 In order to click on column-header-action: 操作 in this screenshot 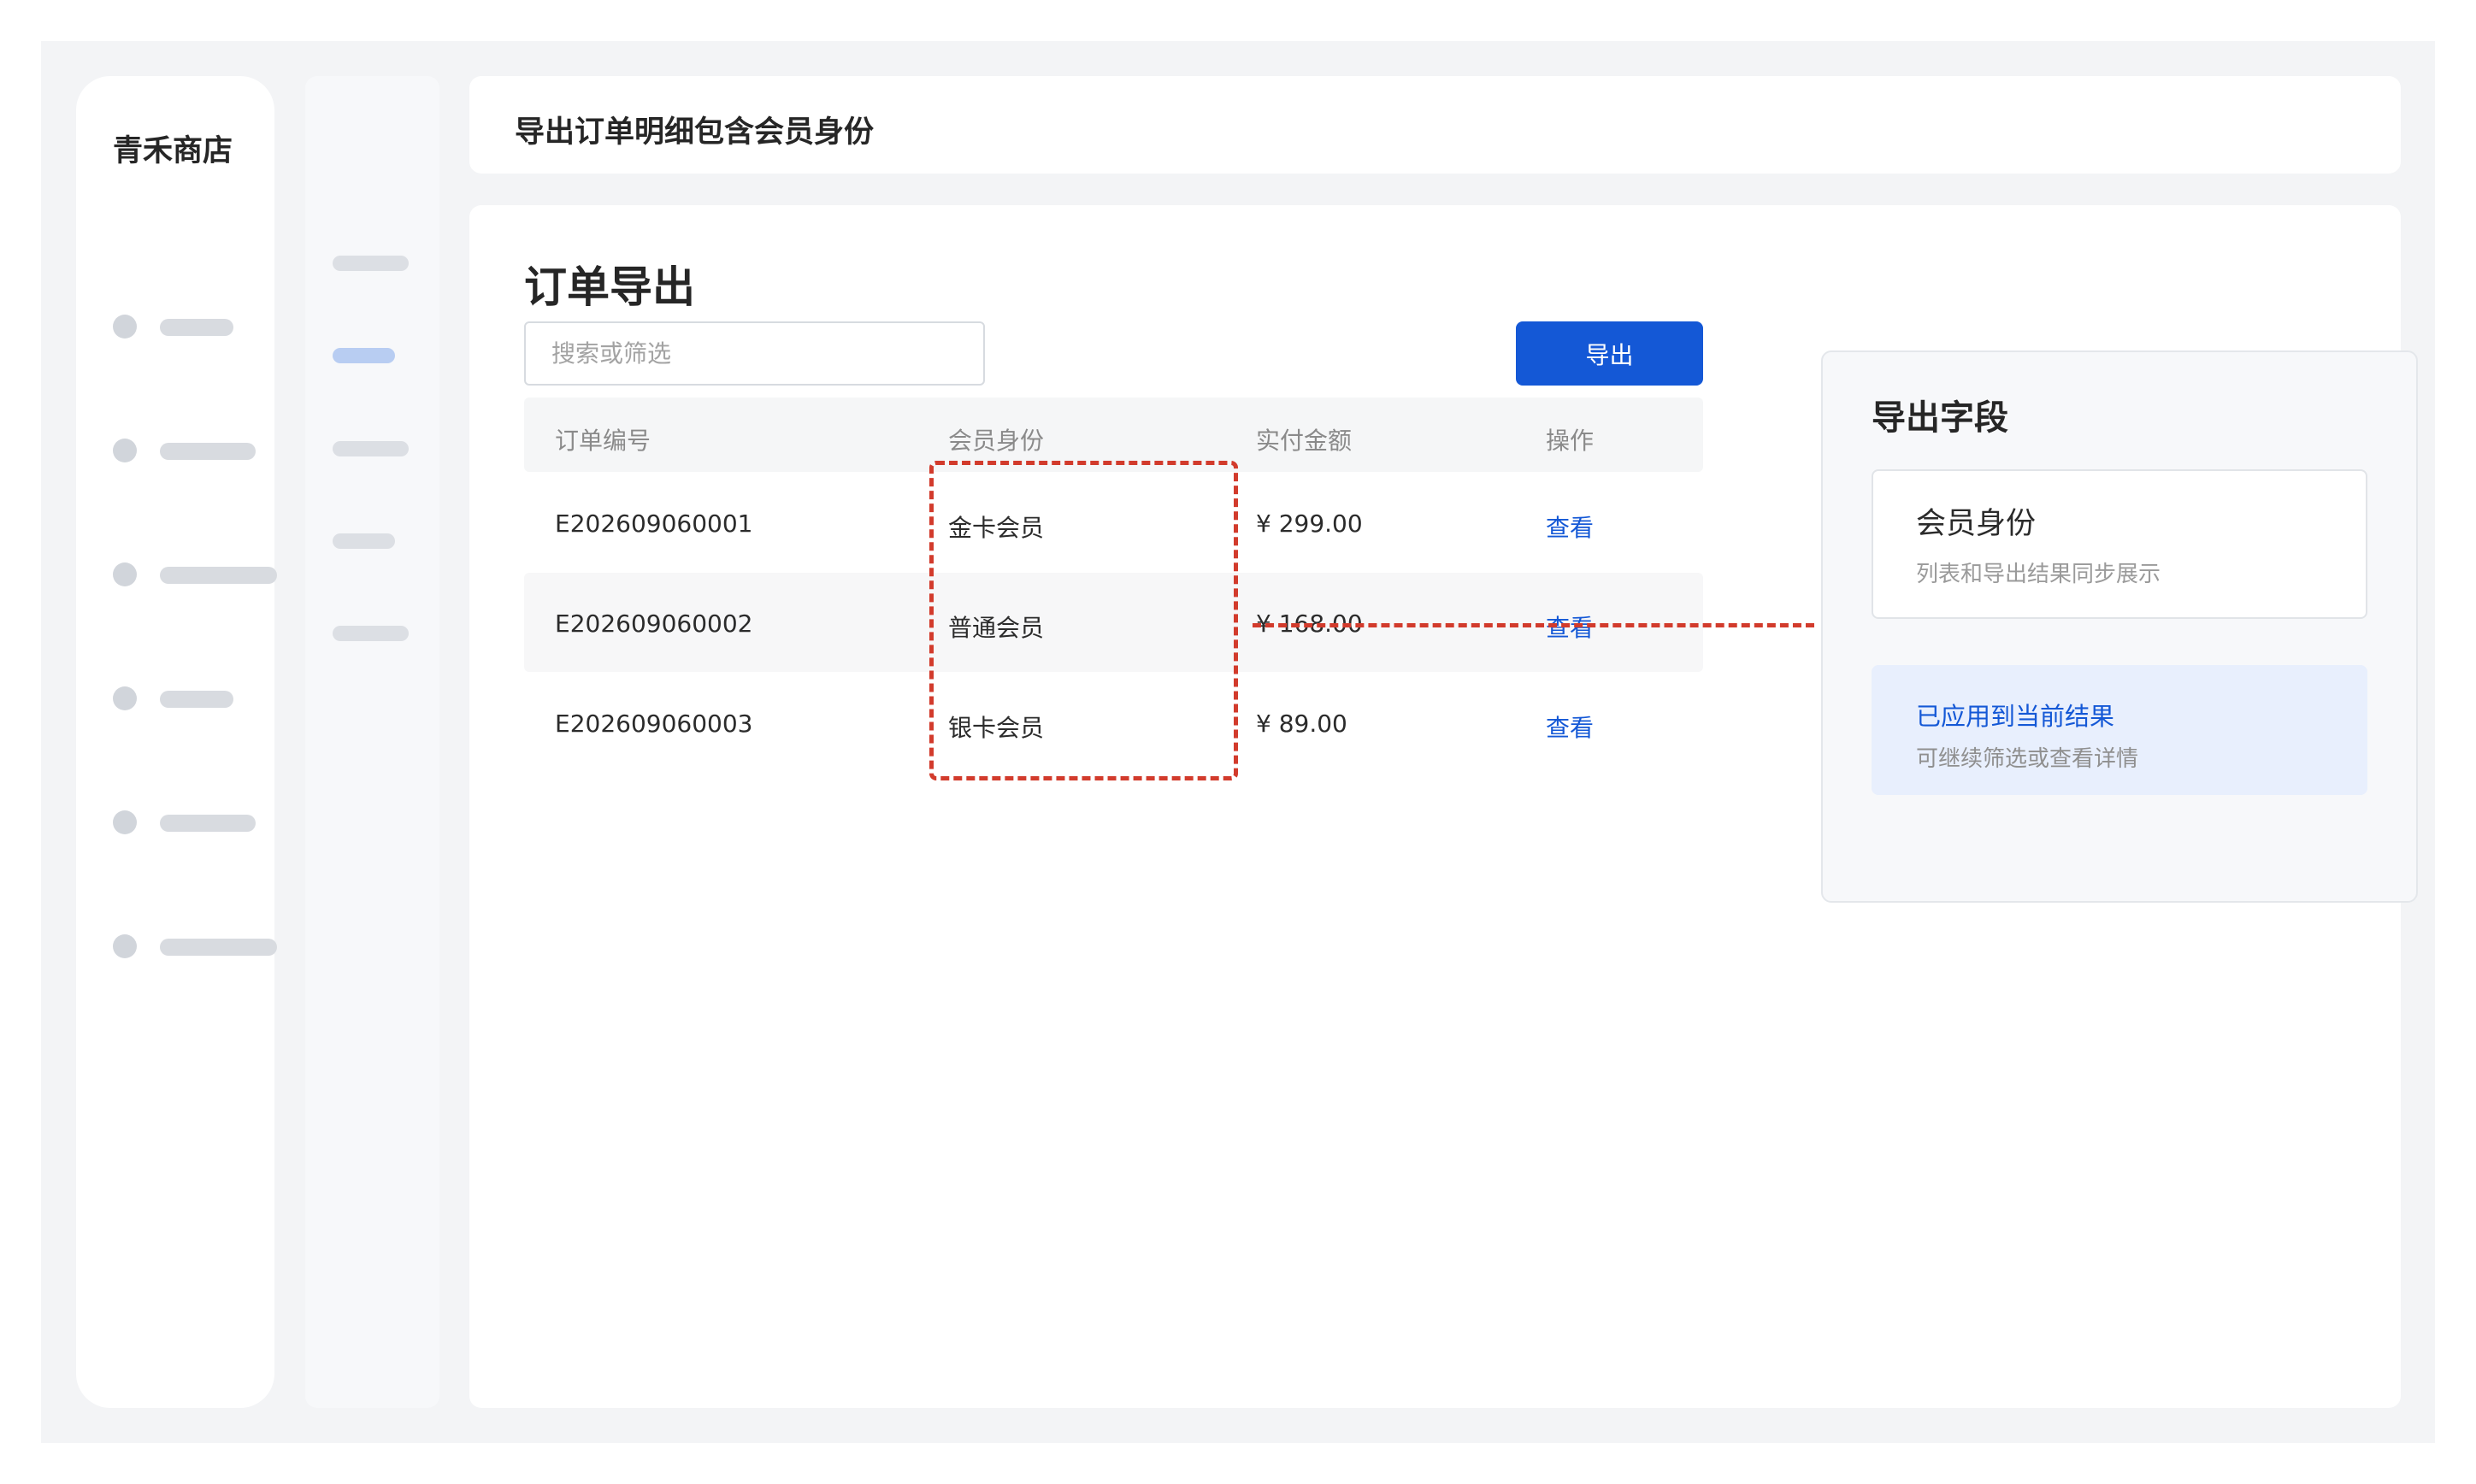, I will do `click(1570, 441)`.